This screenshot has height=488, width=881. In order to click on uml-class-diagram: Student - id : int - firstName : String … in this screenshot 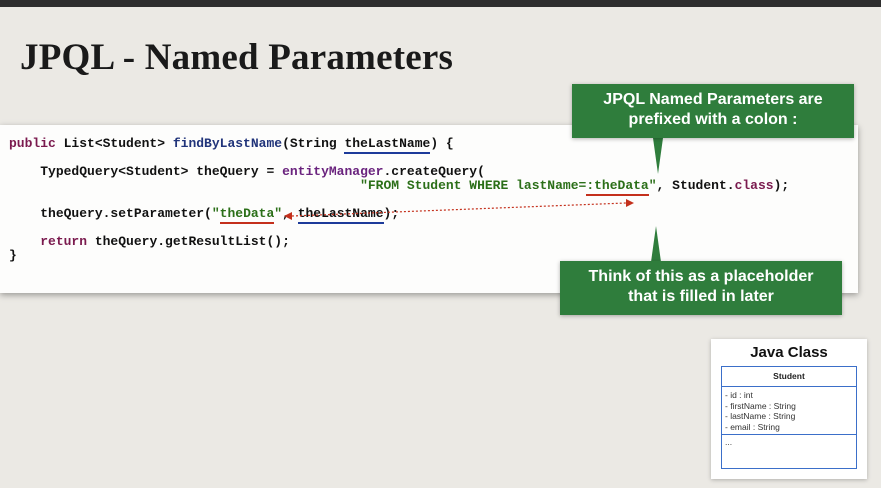, I will do `click(789, 417)`.